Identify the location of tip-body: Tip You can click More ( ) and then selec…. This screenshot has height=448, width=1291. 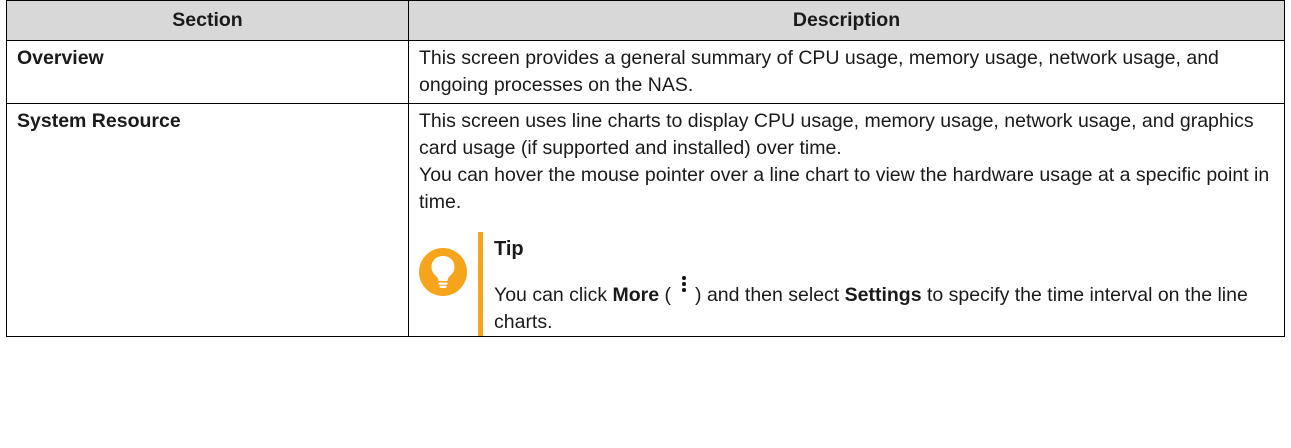
(884, 284).